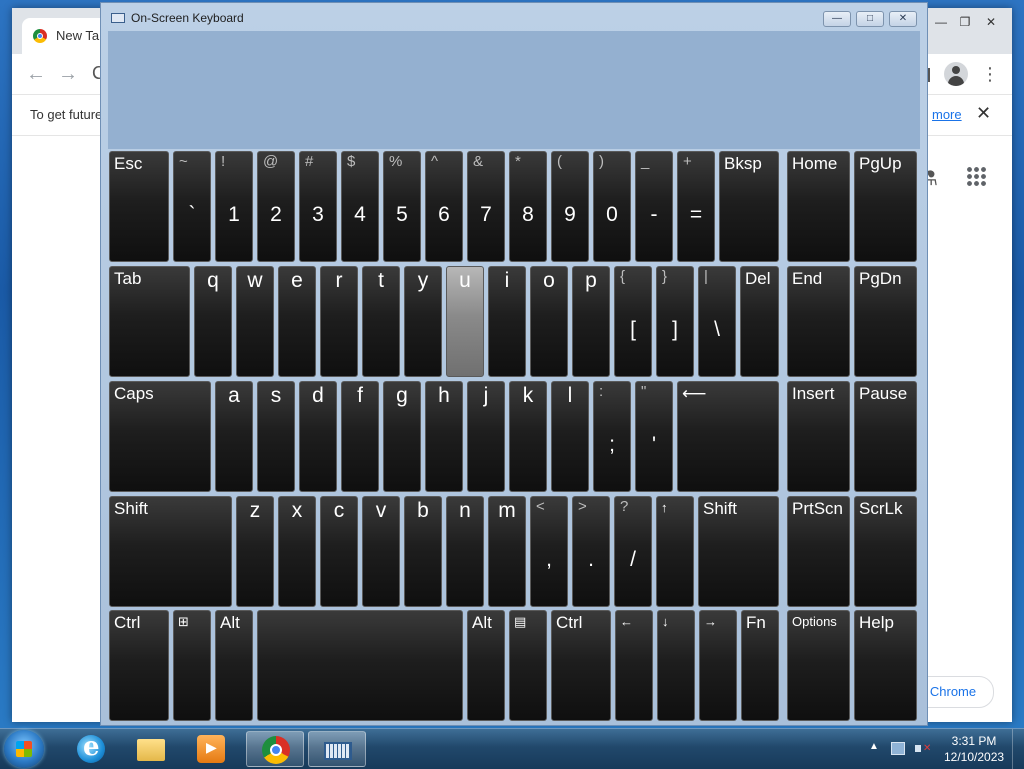  Describe the element at coordinates (213, 321) in the screenshot. I see `key-q: q` at that location.